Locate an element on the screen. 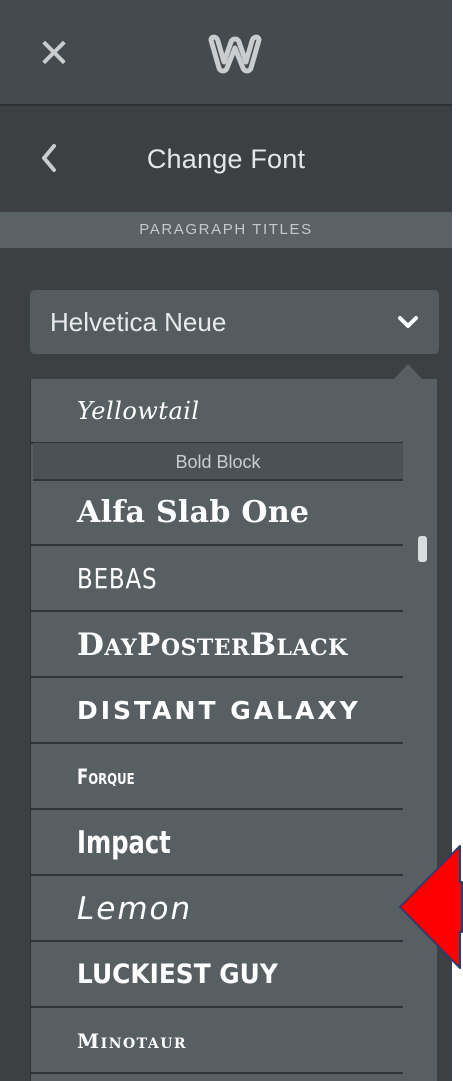 This screenshot has height=1081, width=463. weebly-logo-icon is located at coordinates (235, 54).